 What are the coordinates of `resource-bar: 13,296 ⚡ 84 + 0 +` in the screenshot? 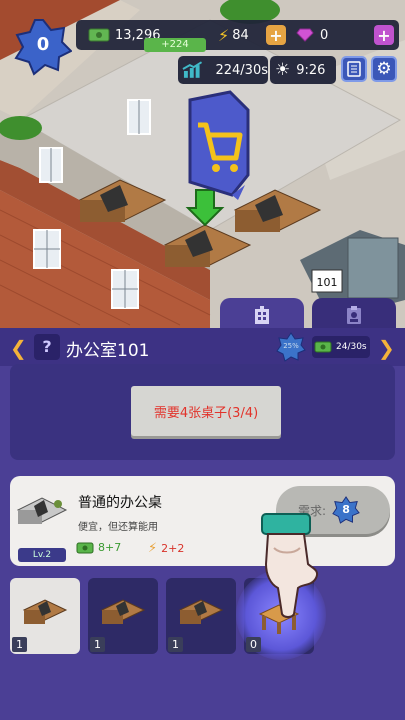 It's located at (237, 35).